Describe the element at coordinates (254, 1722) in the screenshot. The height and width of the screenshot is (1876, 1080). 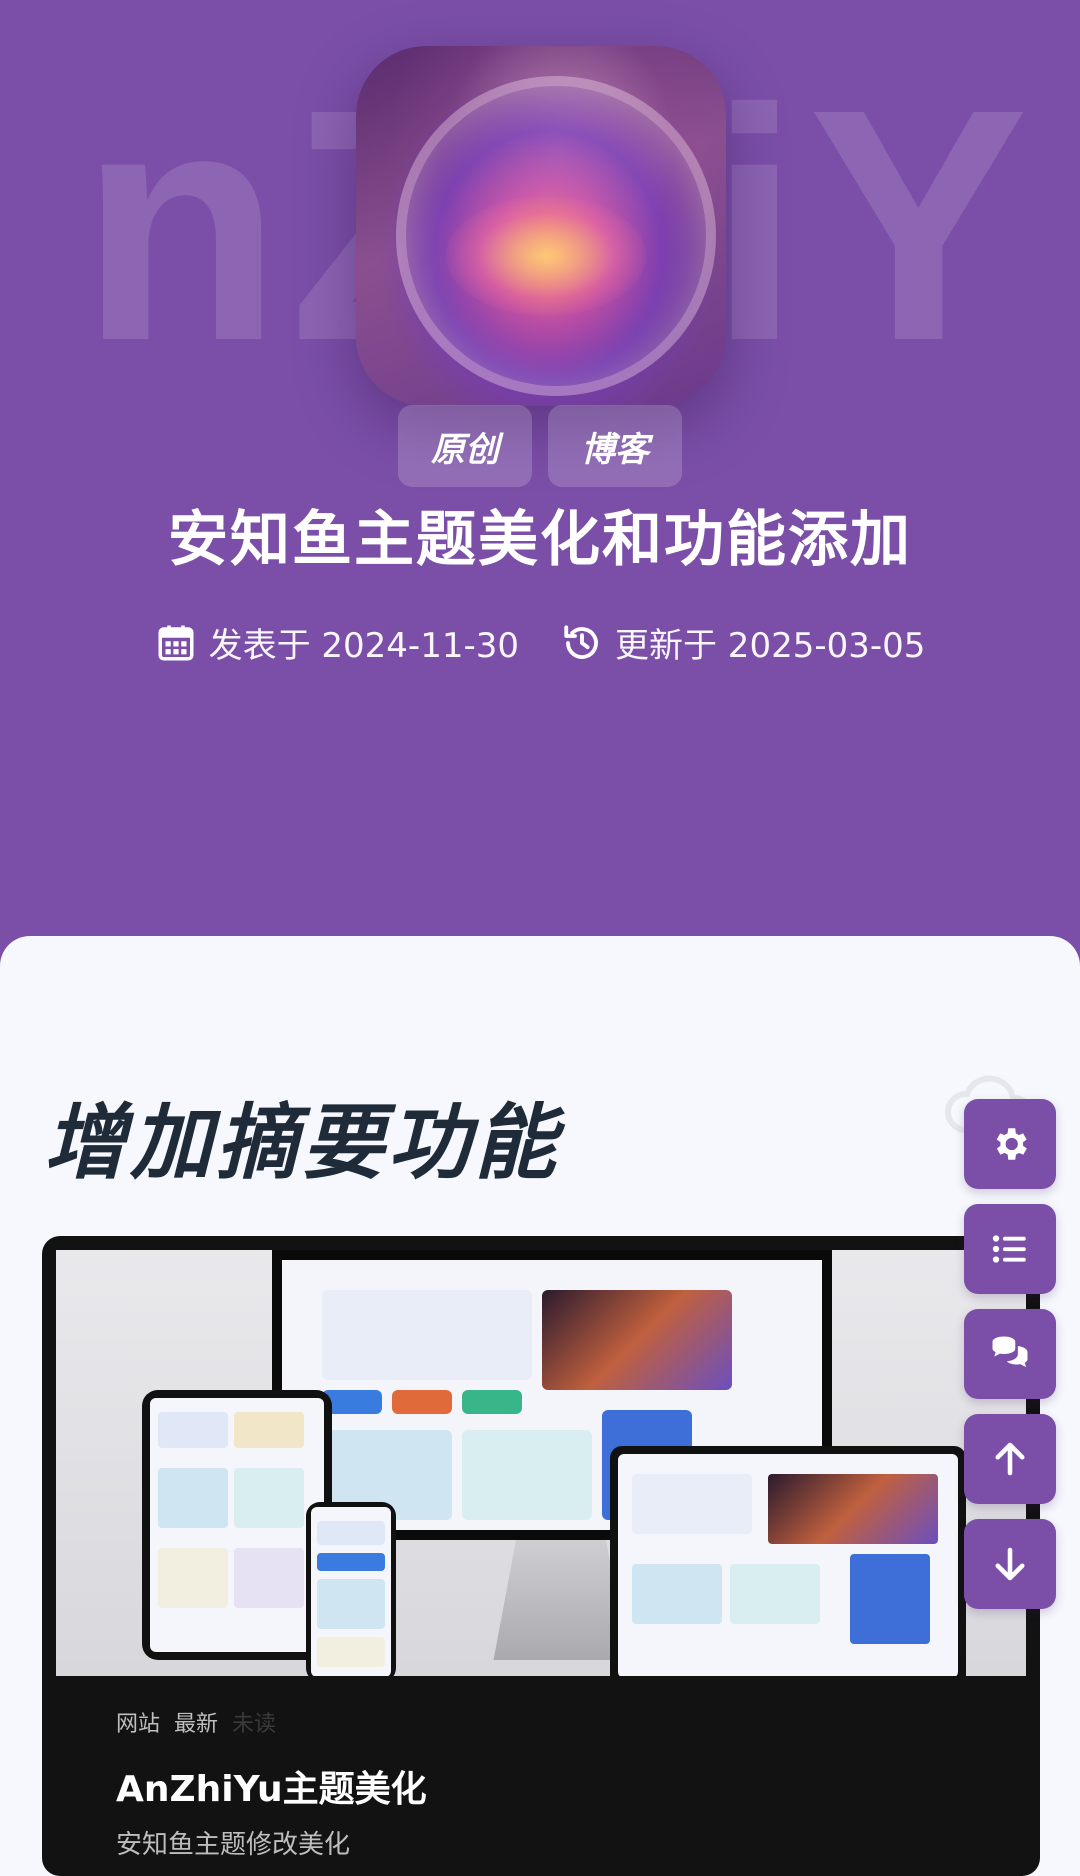
I see `crumb-unread: 未读` at that location.